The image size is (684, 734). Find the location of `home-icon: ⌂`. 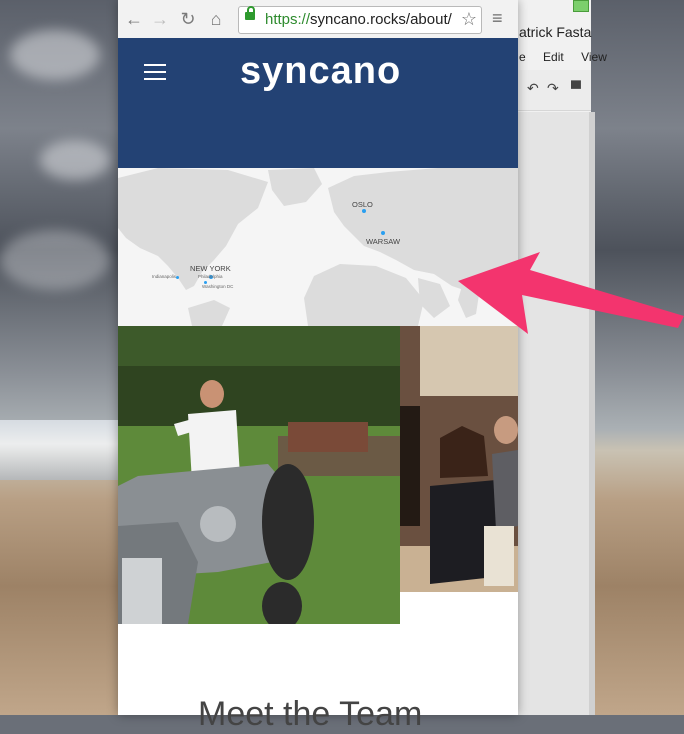

home-icon: ⌂ is located at coordinates (216, 19).